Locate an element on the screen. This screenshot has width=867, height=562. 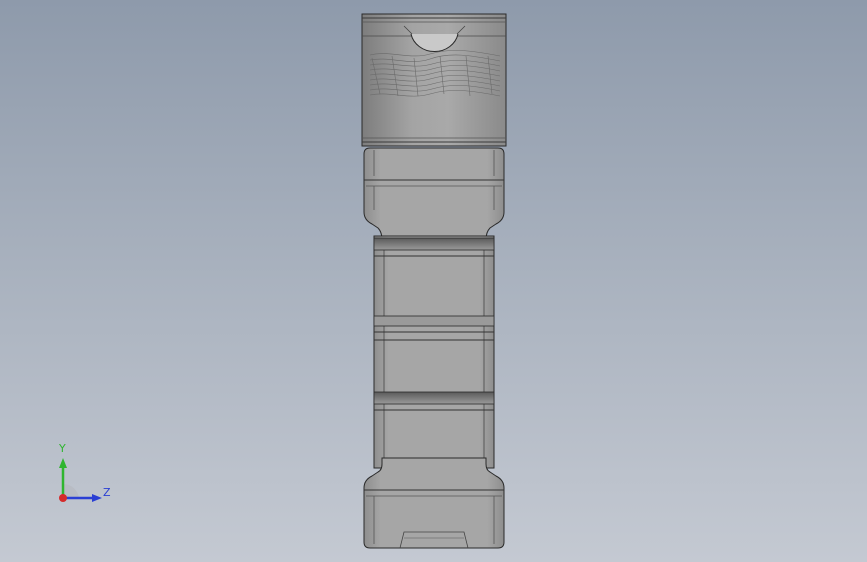
triad-y-label: Y is located at coordinates (62, 448).